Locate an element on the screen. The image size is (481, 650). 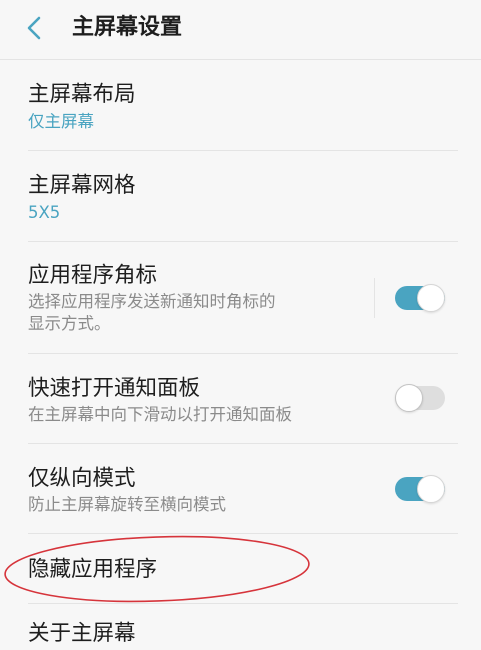
back-button is located at coordinates (34, 29).